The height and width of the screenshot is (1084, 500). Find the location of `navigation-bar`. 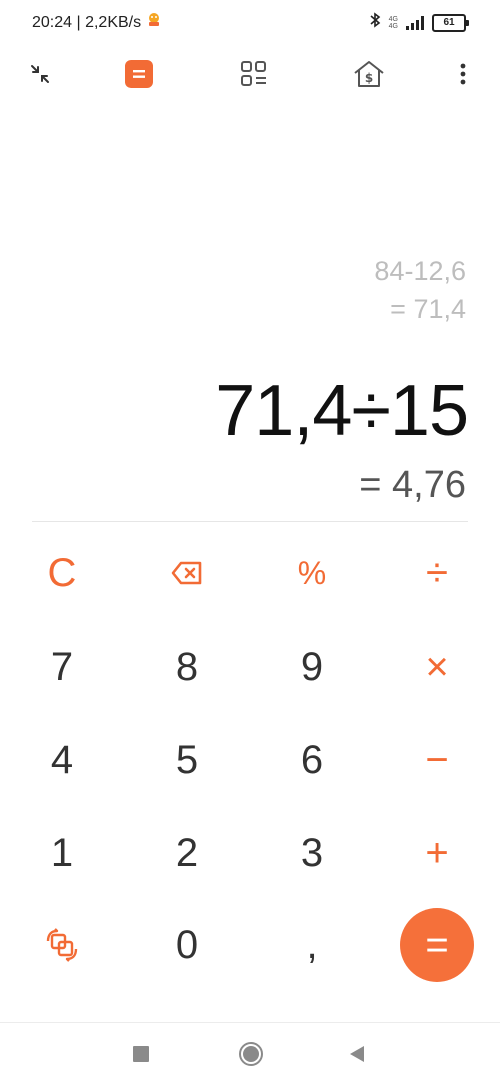

navigation-bar is located at coordinates (250, 1053).